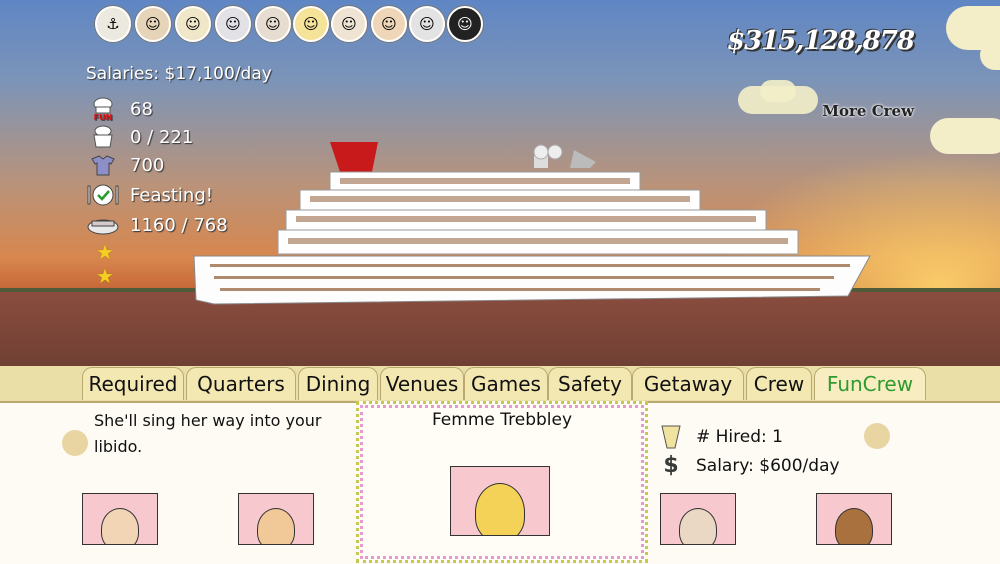  Describe the element at coordinates (75, 443) in the screenshot. I see `scroll-left-button` at that location.